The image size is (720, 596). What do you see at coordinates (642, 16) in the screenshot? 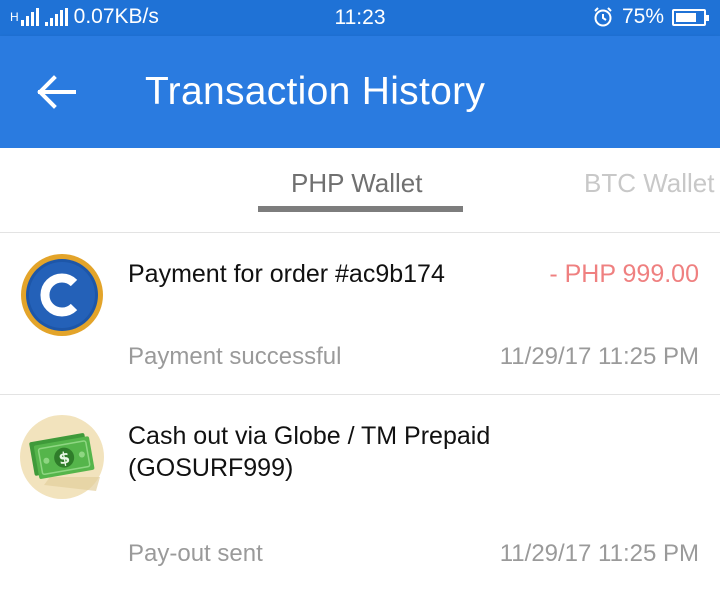
I see `battery-percent: 75%` at bounding box center [642, 16].